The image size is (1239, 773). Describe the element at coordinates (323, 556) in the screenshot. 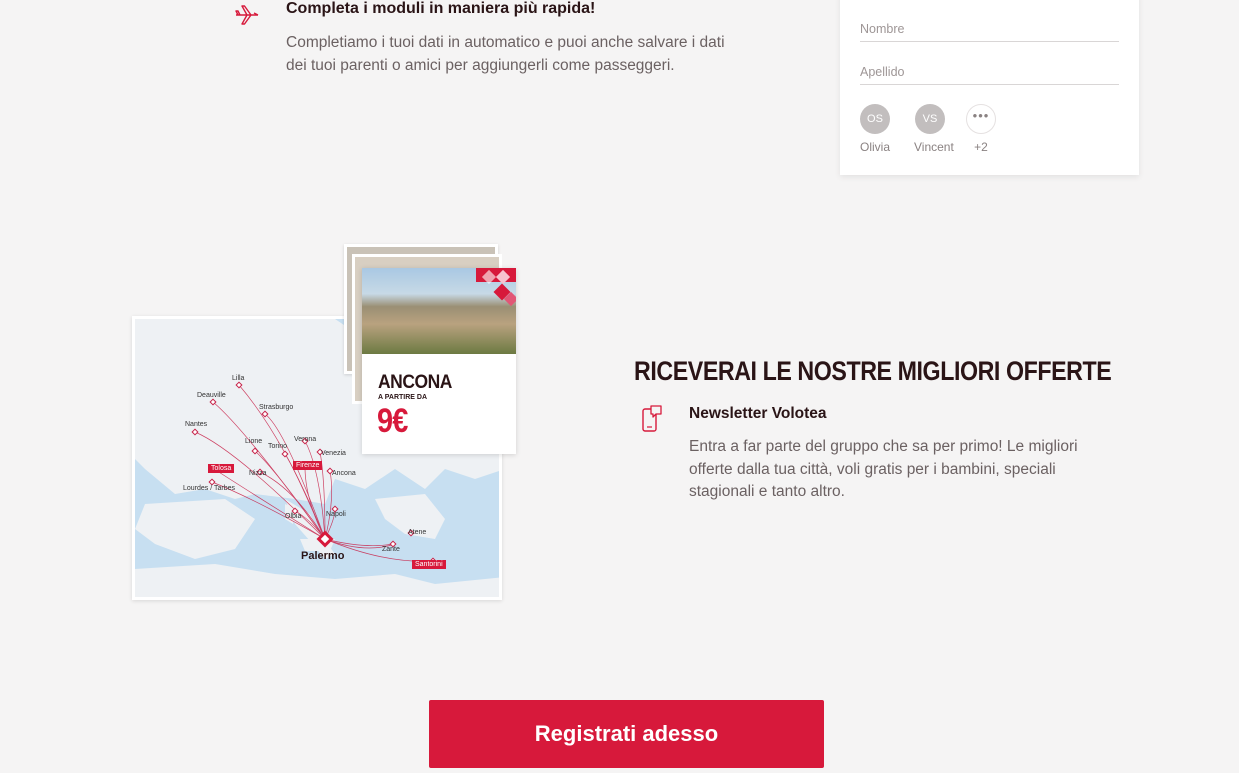

I see `map-hub-label: Palermo` at that location.